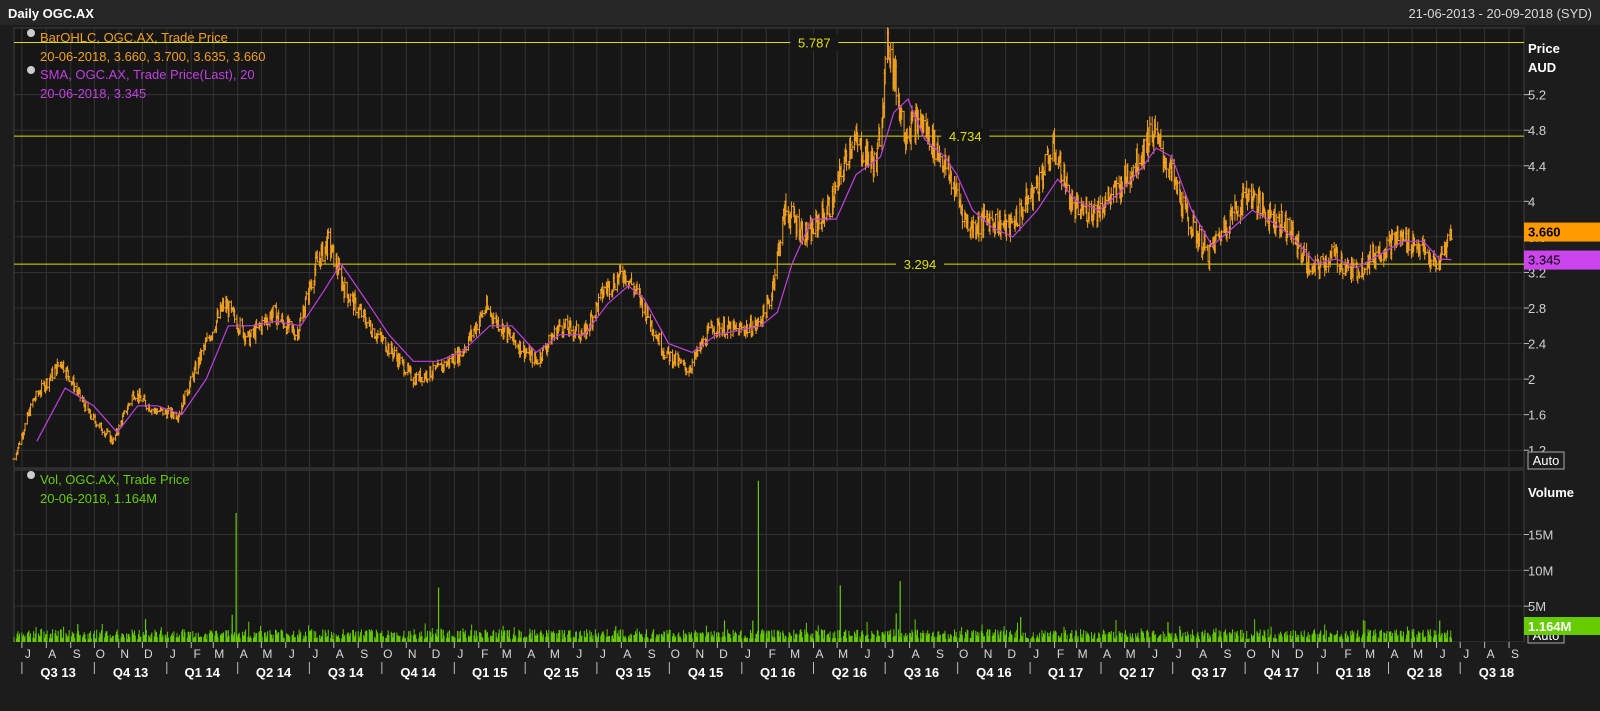 Image resolution: width=1600 pixels, height=711 pixels. What do you see at coordinates (1537, 308) in the screenshot?
I see `price-tick-label: 2.8` at bounding box center [1537, 308].